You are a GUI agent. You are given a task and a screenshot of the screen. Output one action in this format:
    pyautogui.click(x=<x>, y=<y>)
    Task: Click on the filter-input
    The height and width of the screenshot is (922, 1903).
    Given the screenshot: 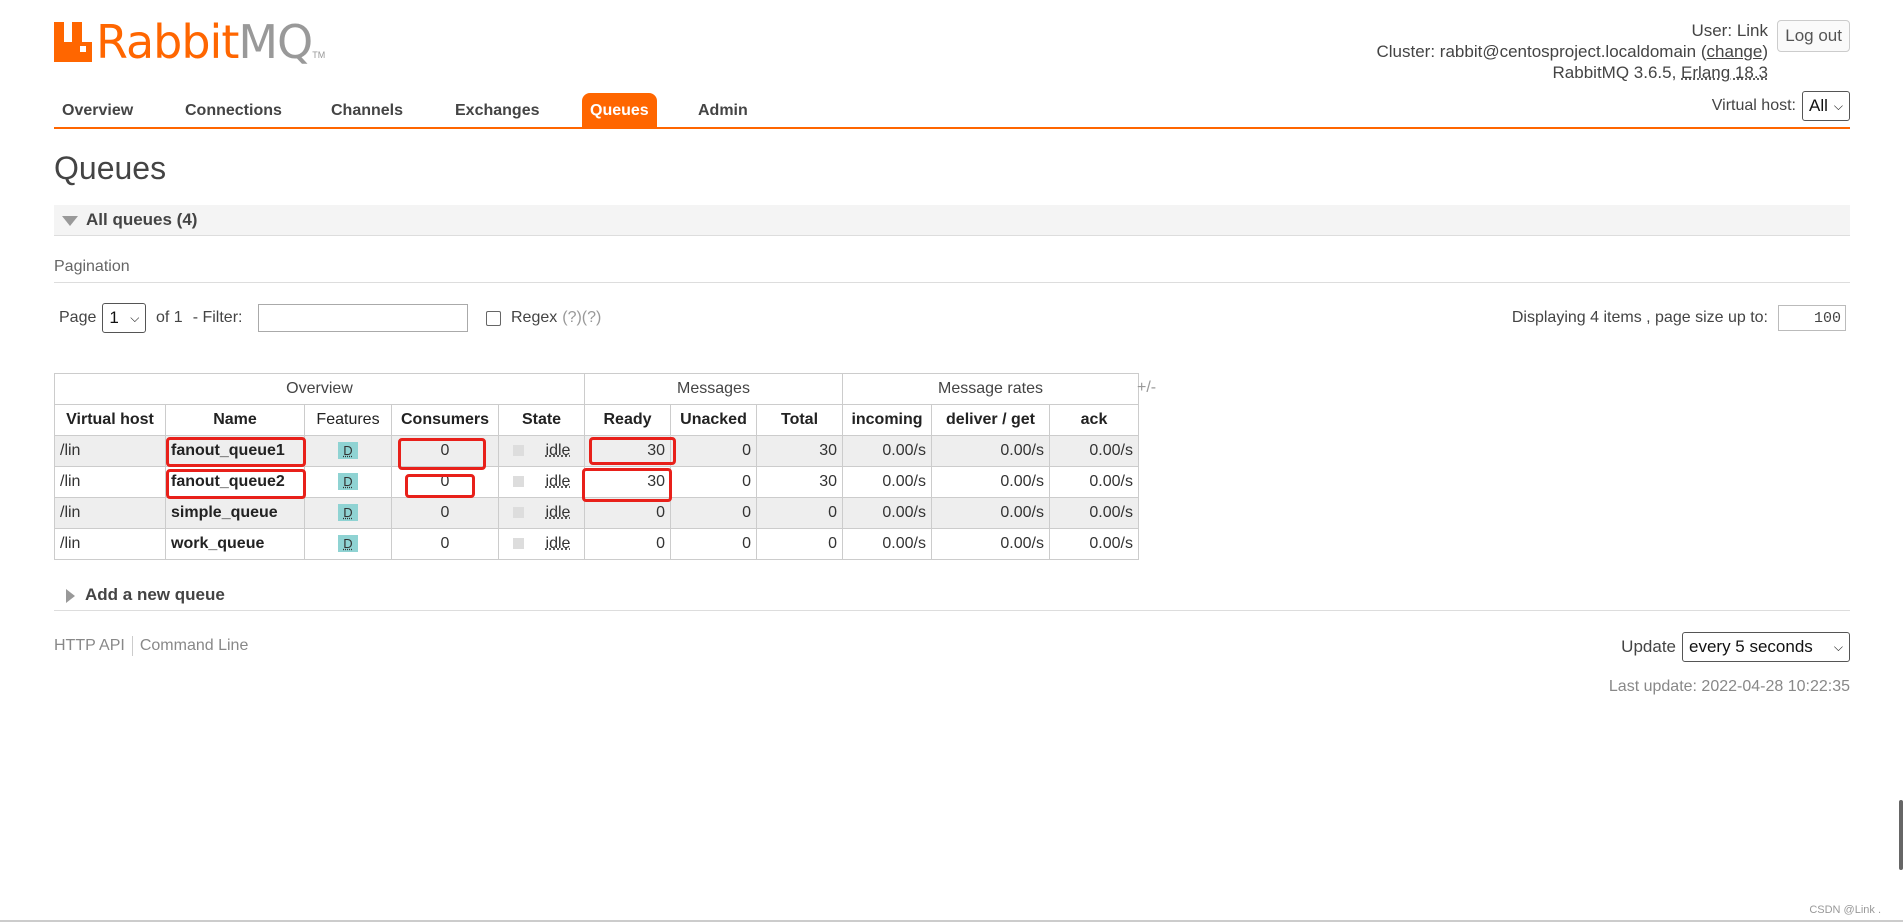 What is the action you would take?
    pyautogui.click(x=363, y=318)
    